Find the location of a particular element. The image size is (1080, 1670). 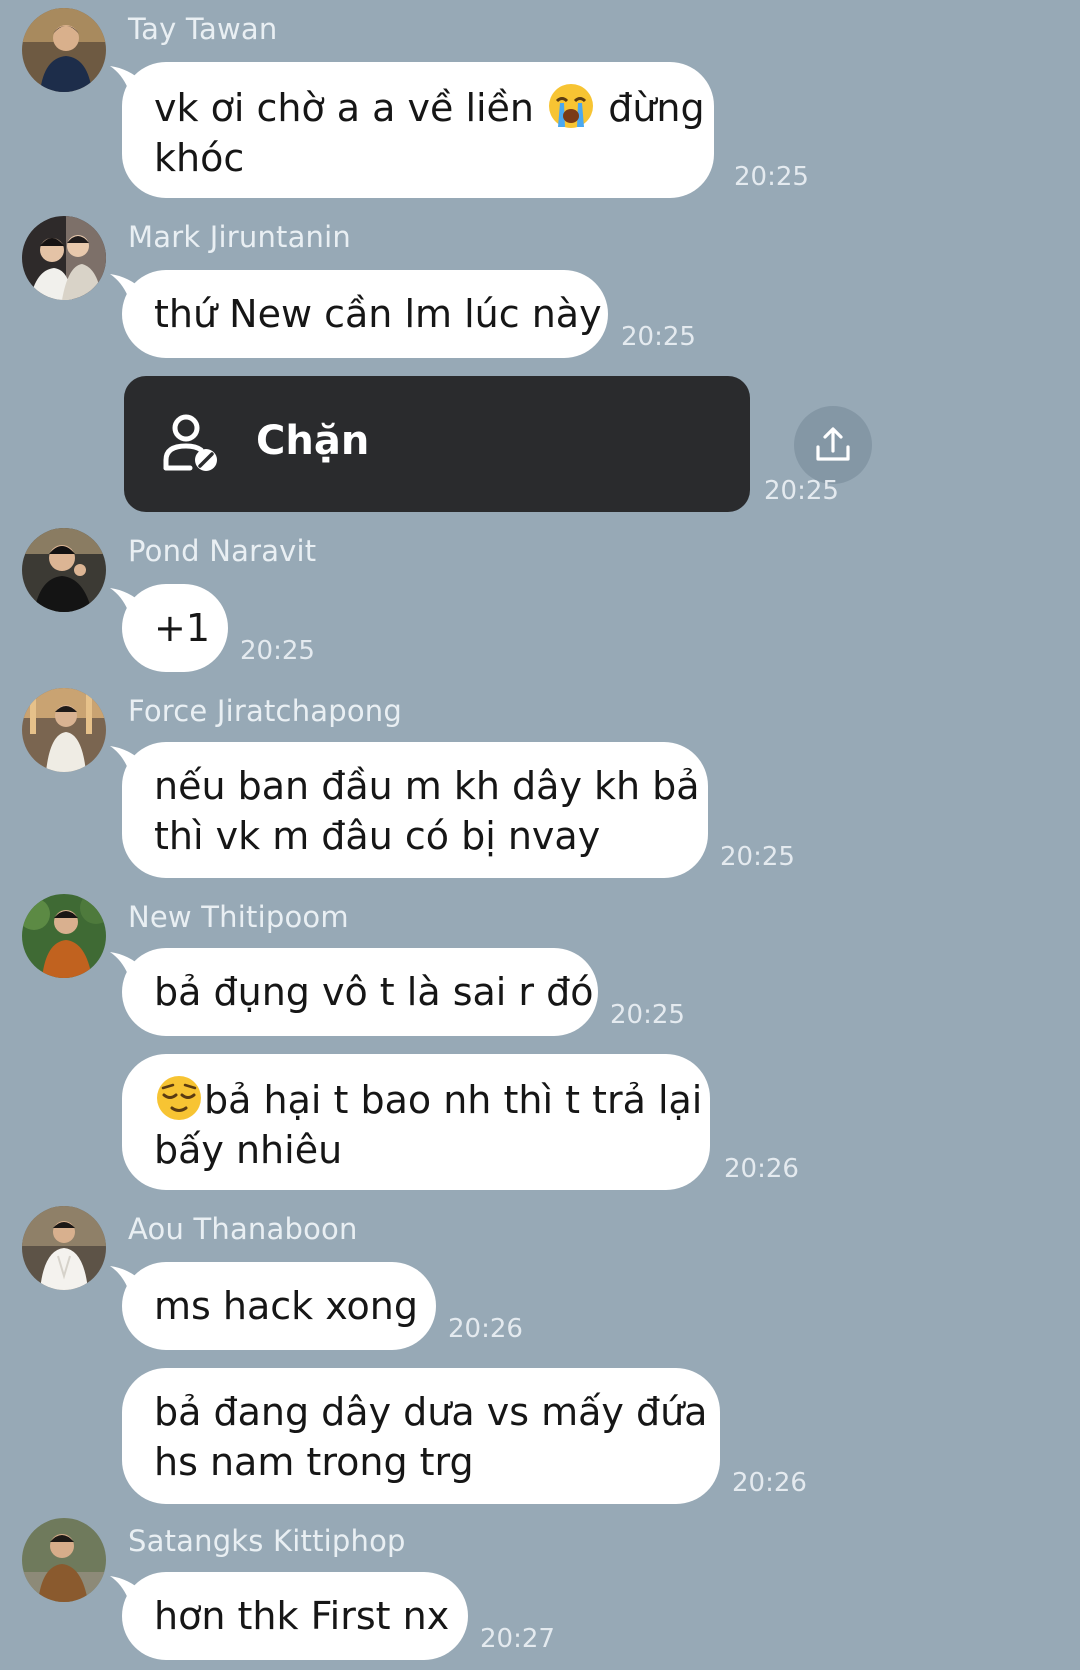

message-text: thứ New cần lm lúc này is located at coordinates (378, 314).